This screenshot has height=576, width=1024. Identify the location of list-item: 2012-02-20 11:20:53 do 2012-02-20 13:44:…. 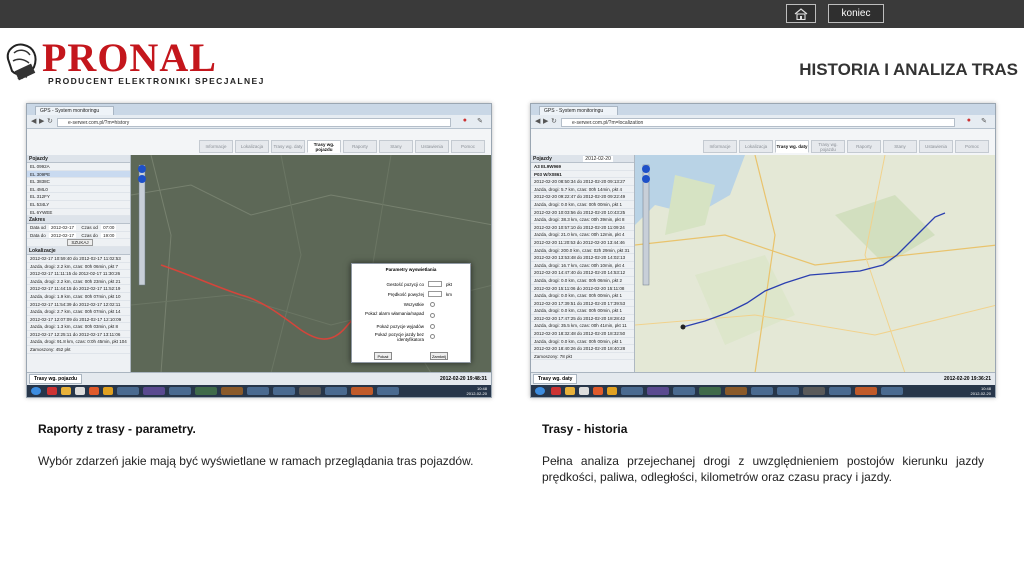
(582, 243).